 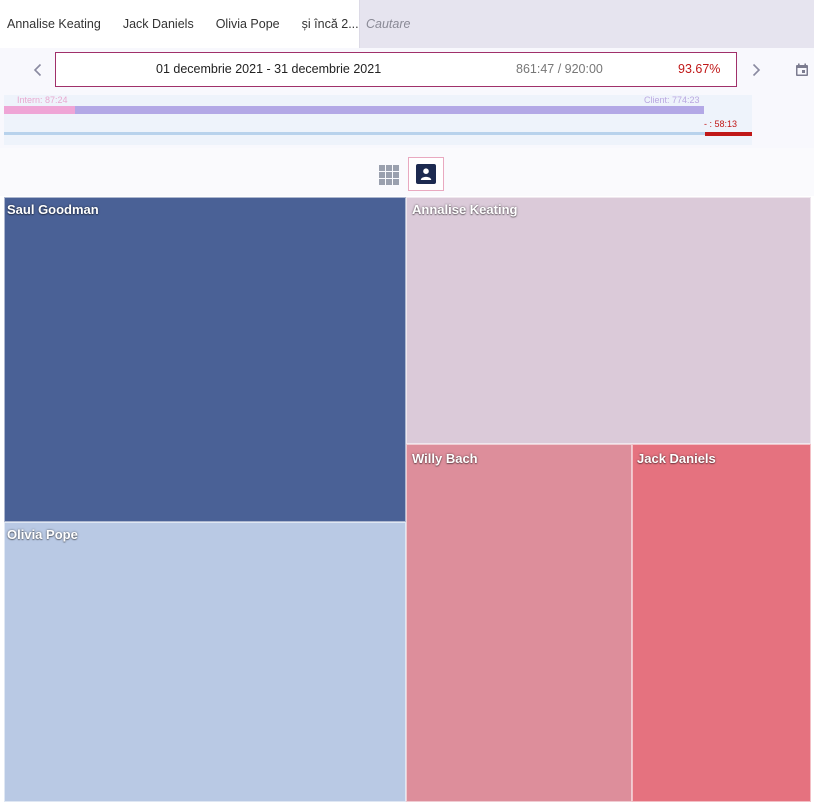 I want to click on period-hours: 861:47 / 920:00, so click(x=559, y=69).